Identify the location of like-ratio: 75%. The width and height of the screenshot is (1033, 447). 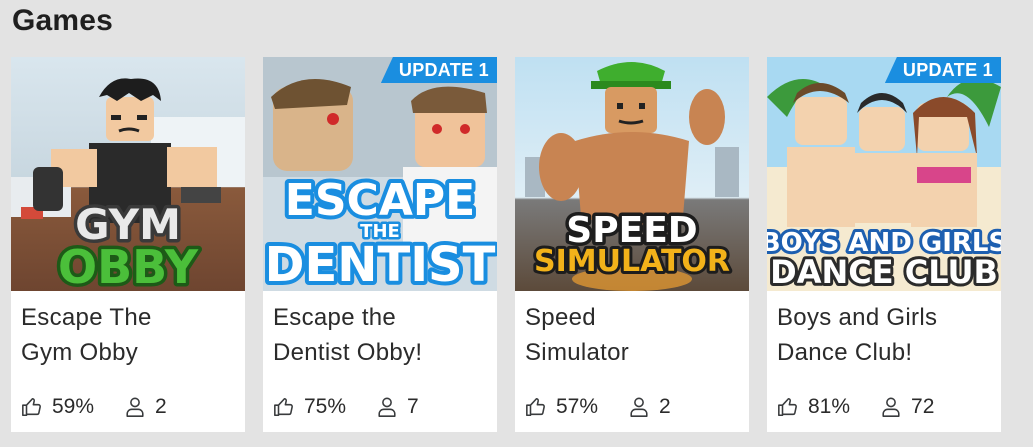
(325, 406).